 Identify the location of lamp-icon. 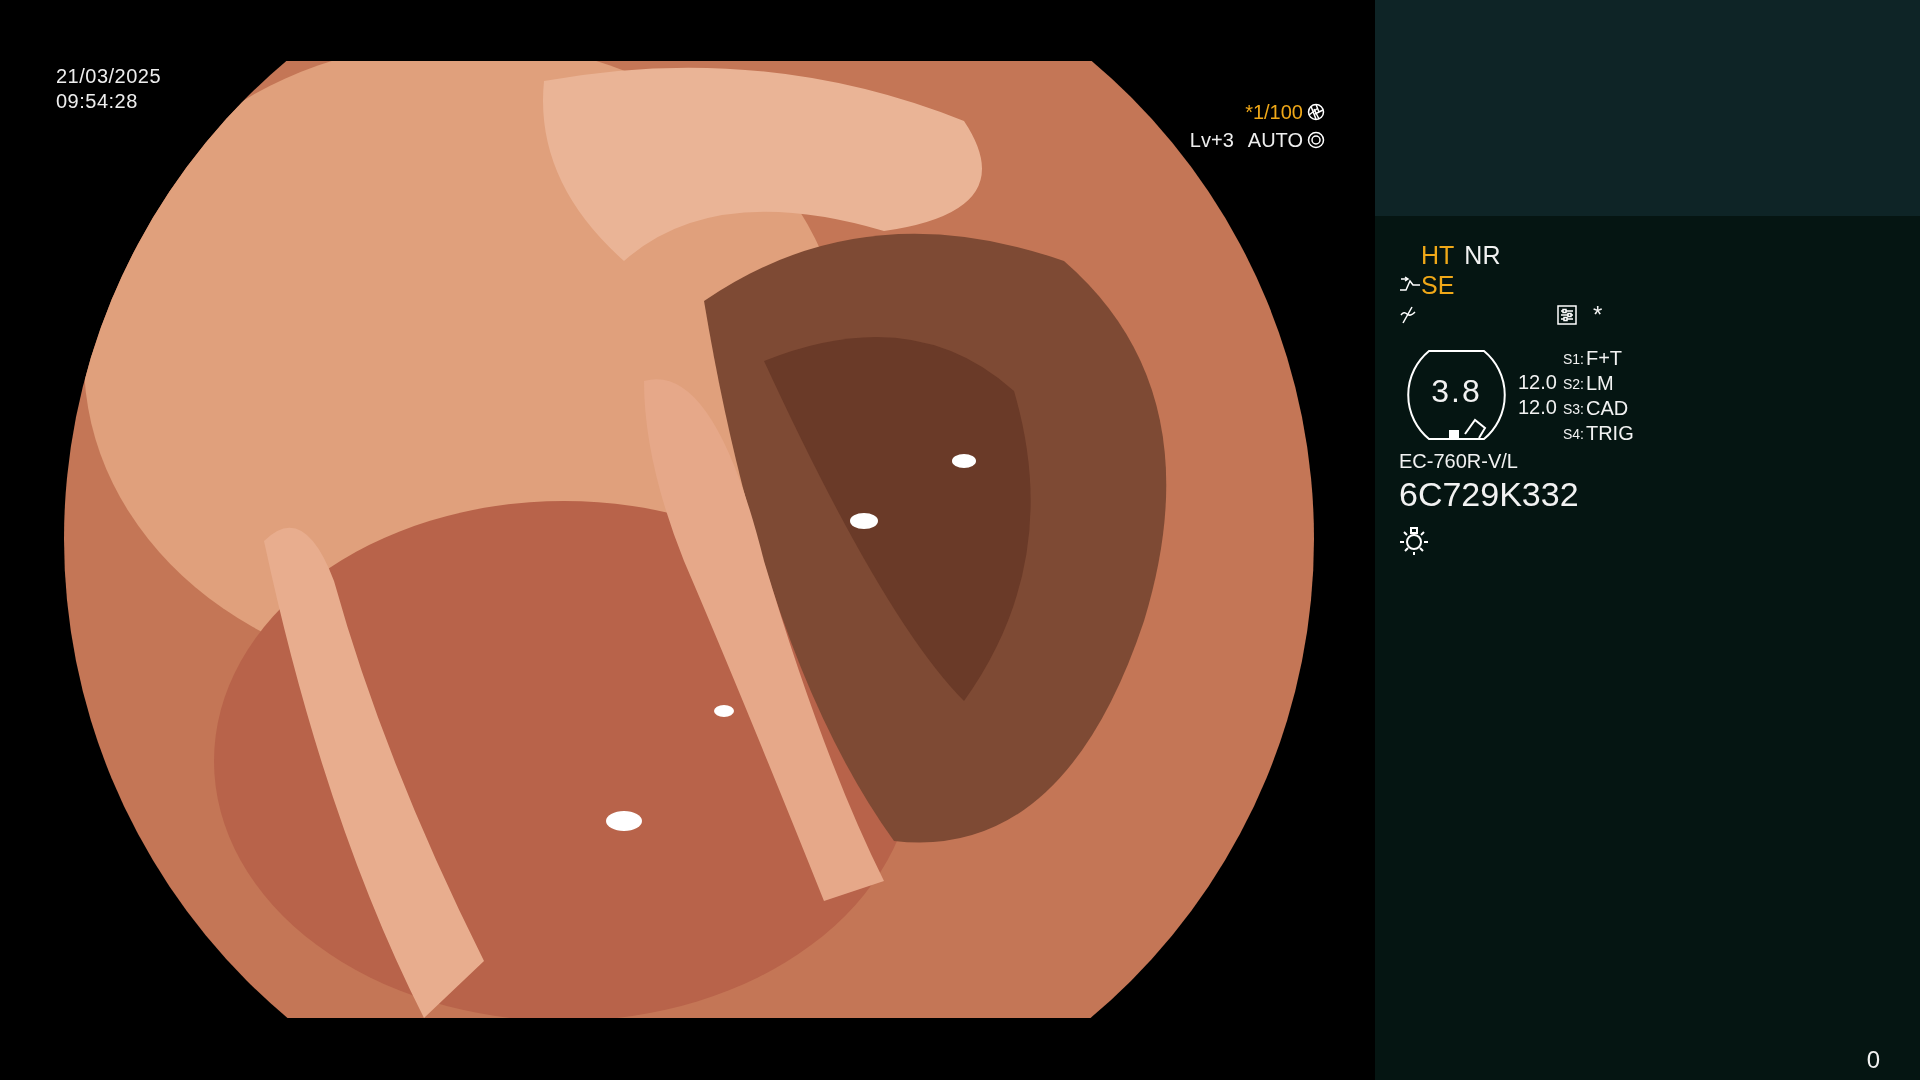
(1414, 541).